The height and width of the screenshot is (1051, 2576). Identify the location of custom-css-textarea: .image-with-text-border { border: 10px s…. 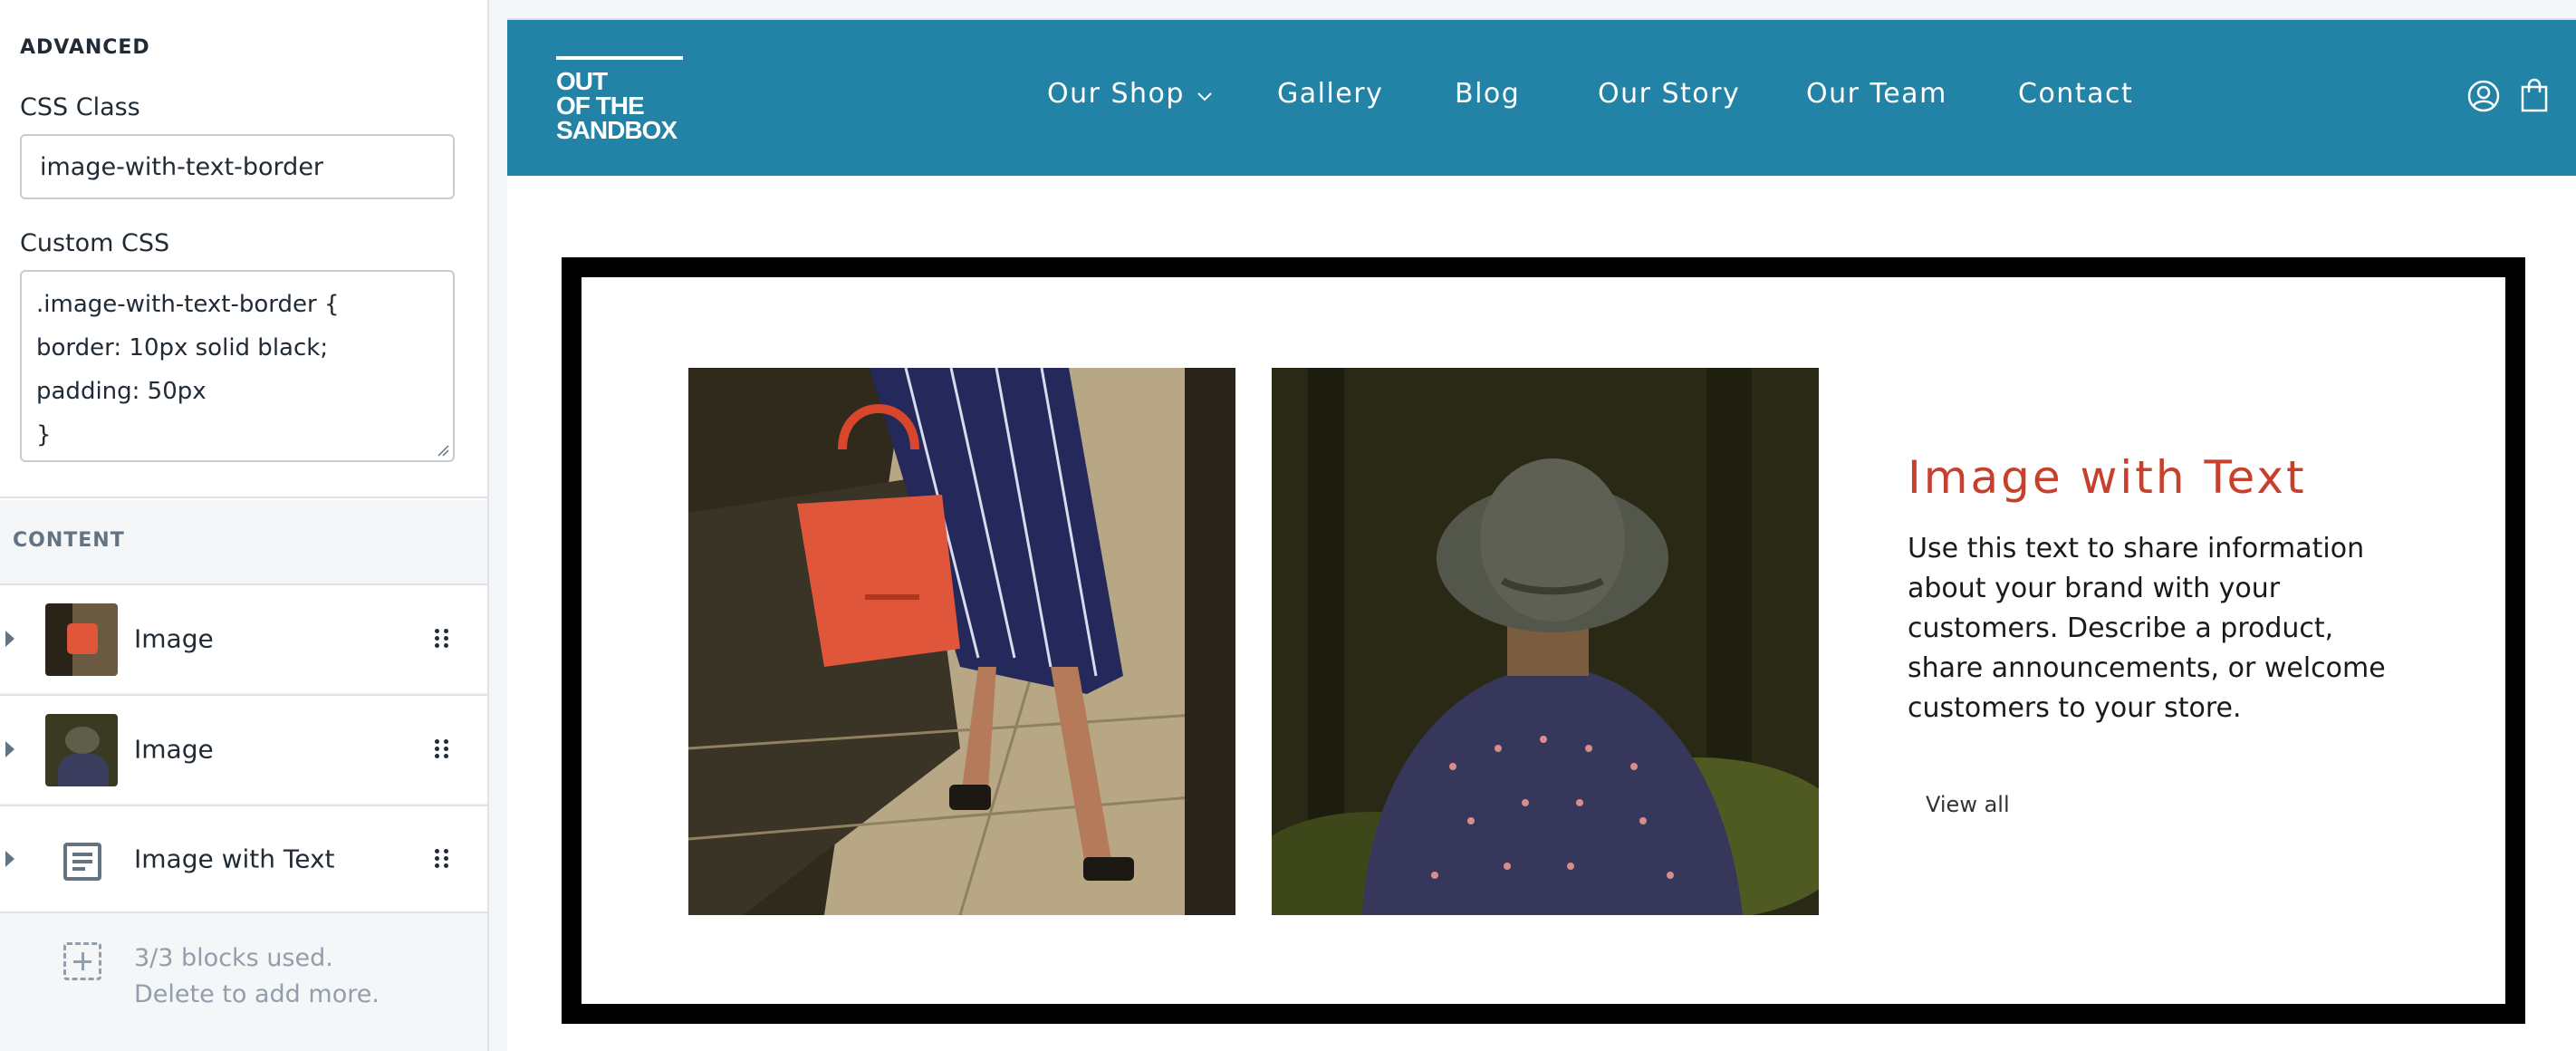
(237, 366).